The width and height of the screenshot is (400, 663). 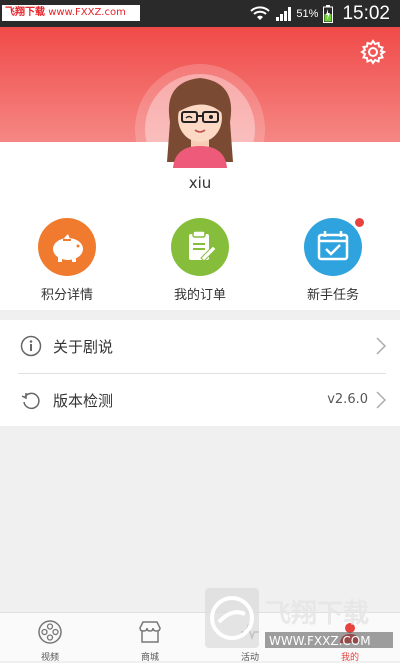 I want to click on my-orders-button: 我的订单, so click(x=200, y=263).